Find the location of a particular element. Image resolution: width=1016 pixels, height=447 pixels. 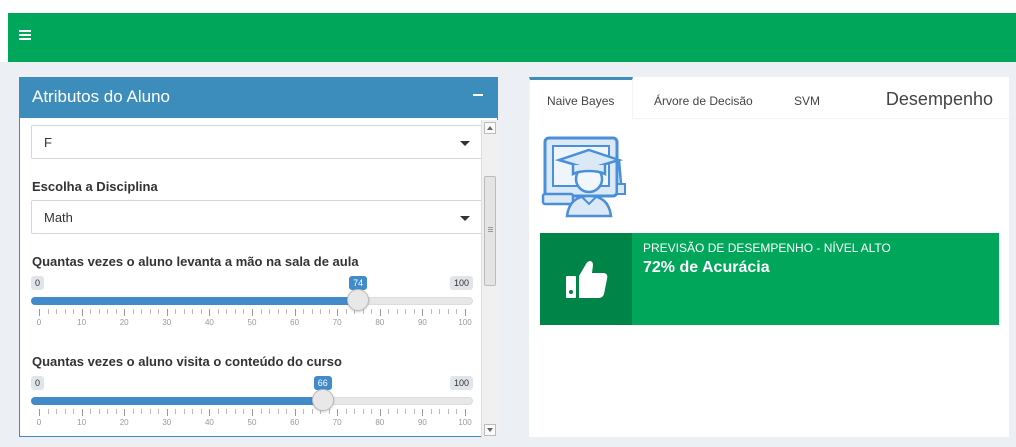

slider-tick-label: 90 is located at coordinates (422, 322).